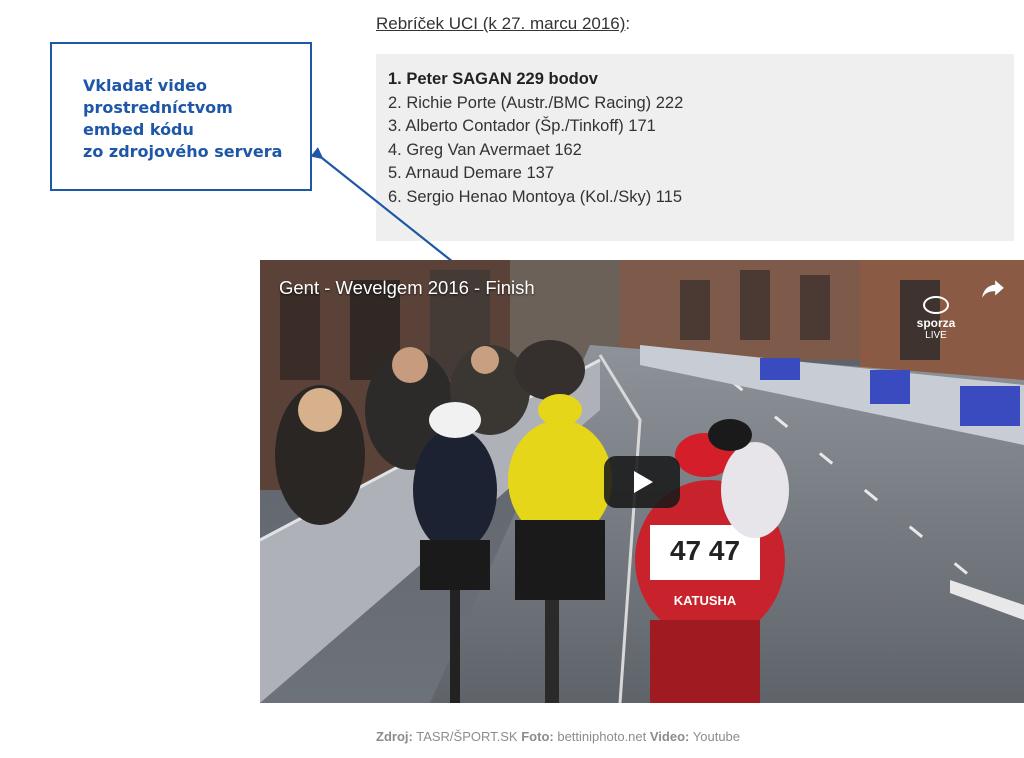  What do you see at coordinates (936, 335) in the screenshot?
I see `channel-logo-sub: LIVE` at bounding box center [936, 335].